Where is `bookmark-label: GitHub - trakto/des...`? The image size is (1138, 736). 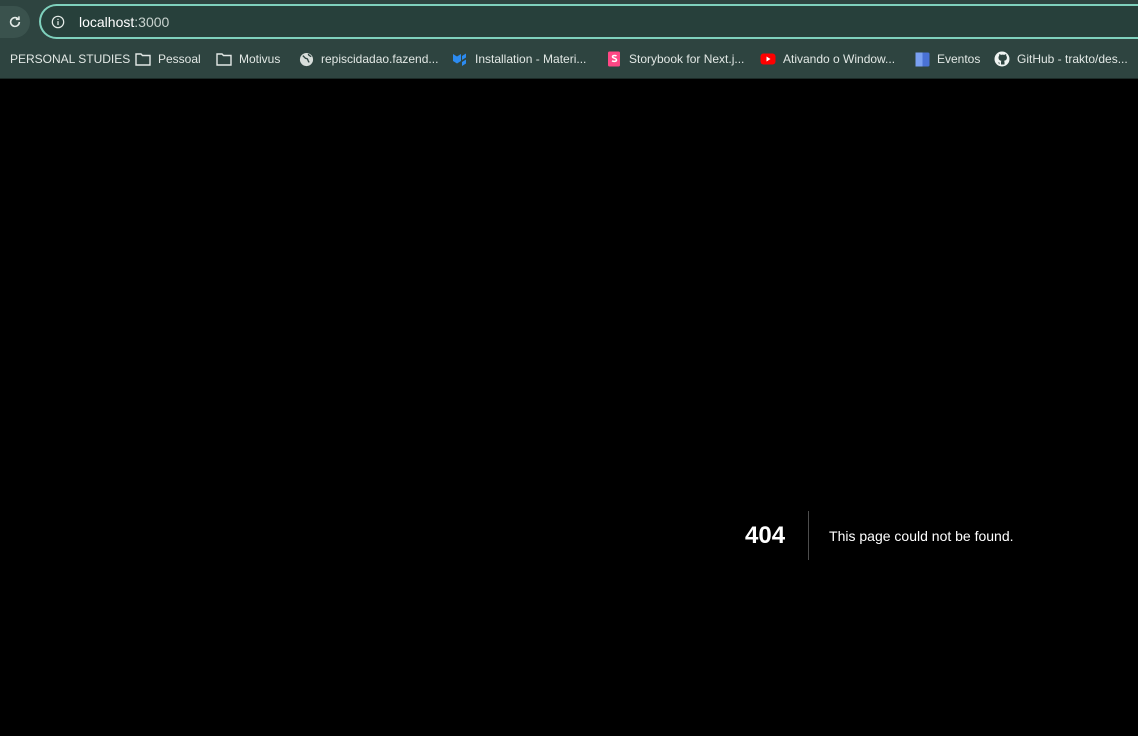 bookmark-label: GitHub - trakto/des... is located at coordinates (1072, 59).